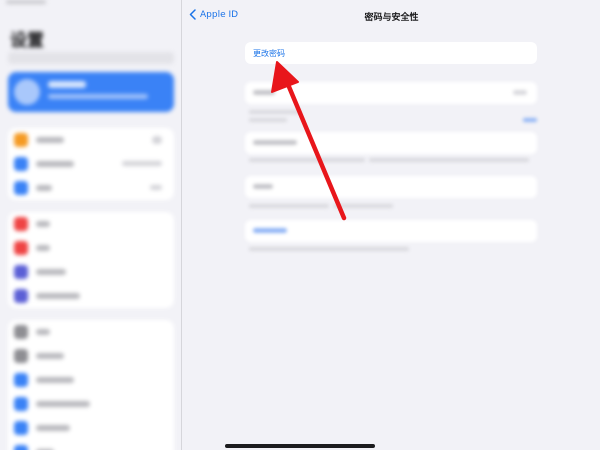  I want to click on change-password-label: 更改密码, so click(269, 53).